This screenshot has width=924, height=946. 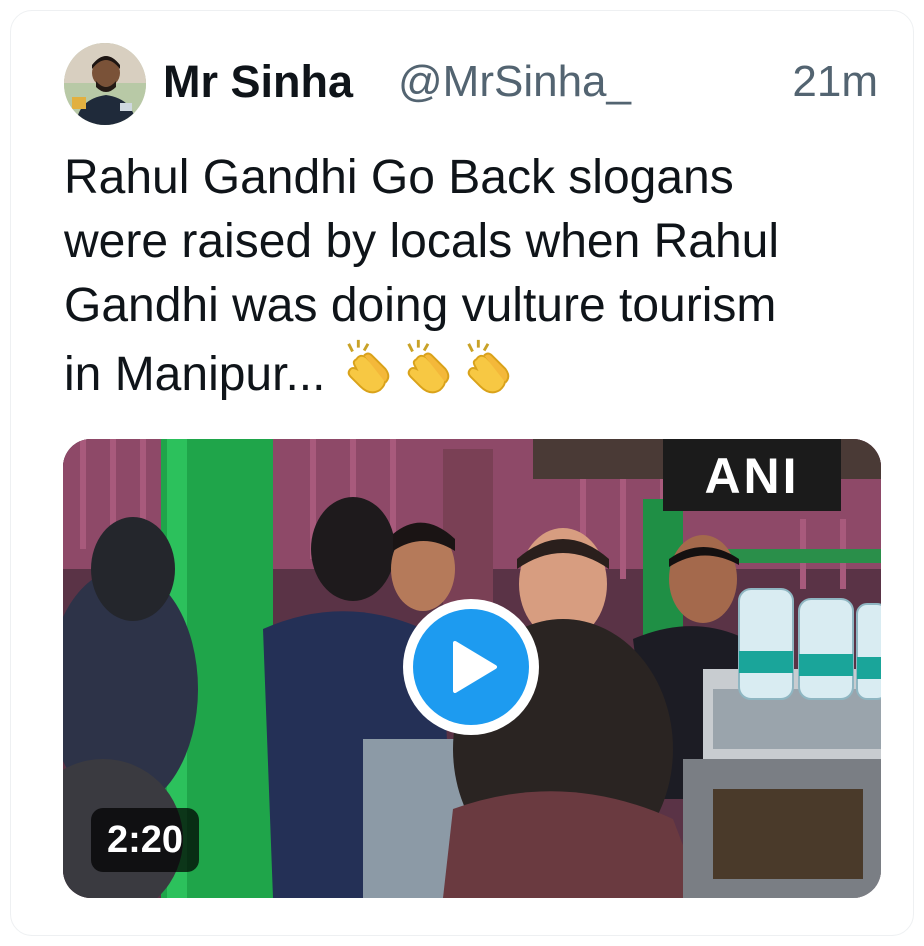 I want to click on emoji-group, so click(x=429, y=375).